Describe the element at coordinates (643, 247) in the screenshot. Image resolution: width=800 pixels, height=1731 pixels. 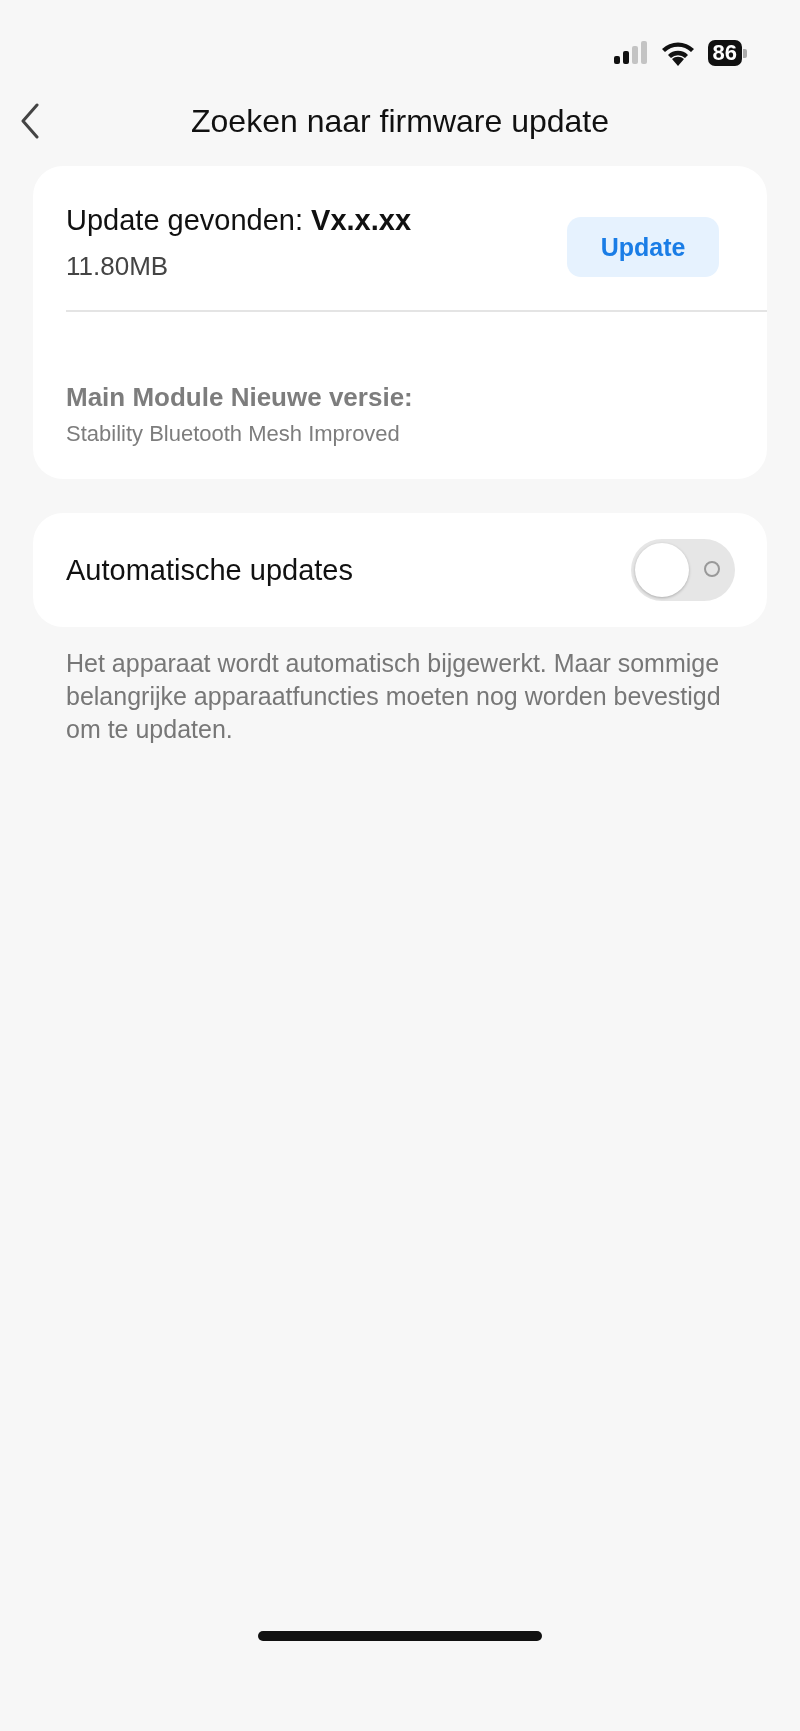
I see `update-button: Update` at that location.